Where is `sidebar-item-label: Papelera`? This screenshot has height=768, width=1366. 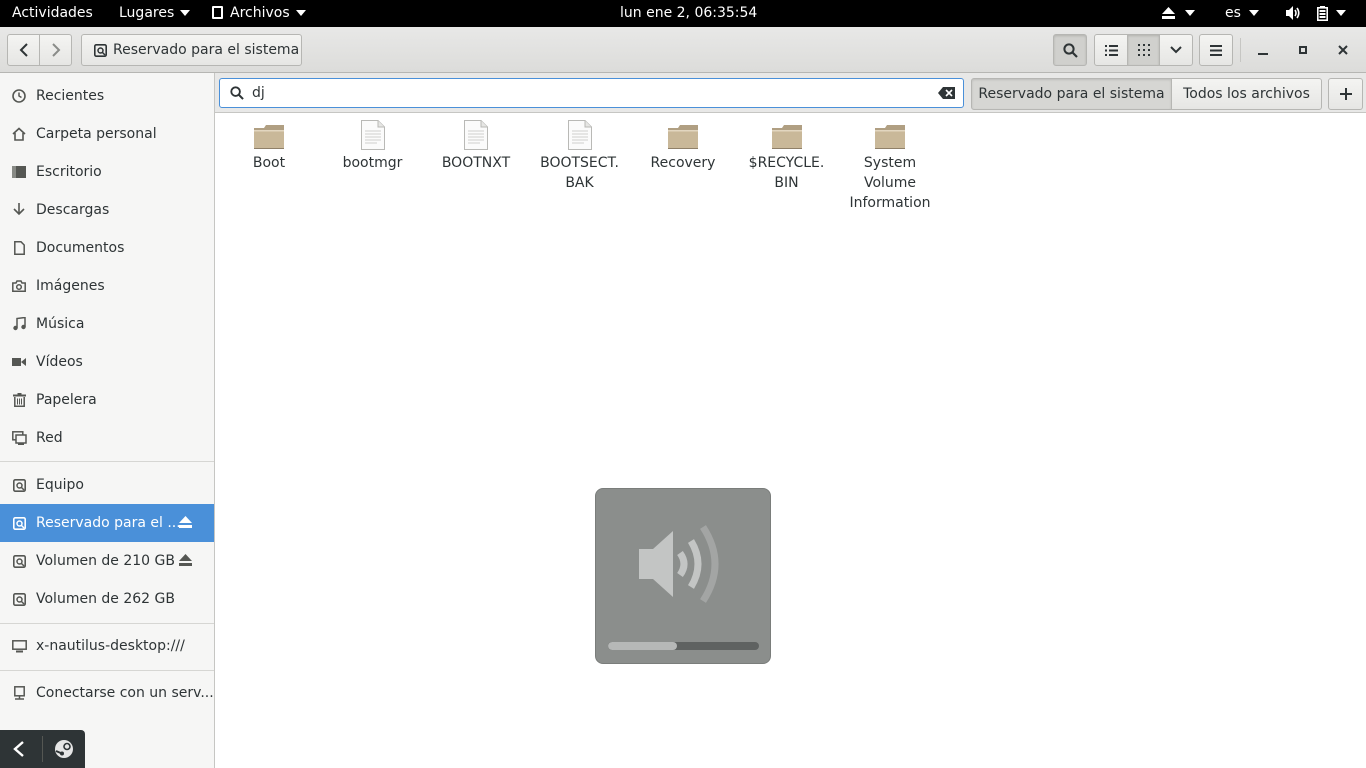
sidebar-item-label: Papelera is located at coordinates (66, 400).